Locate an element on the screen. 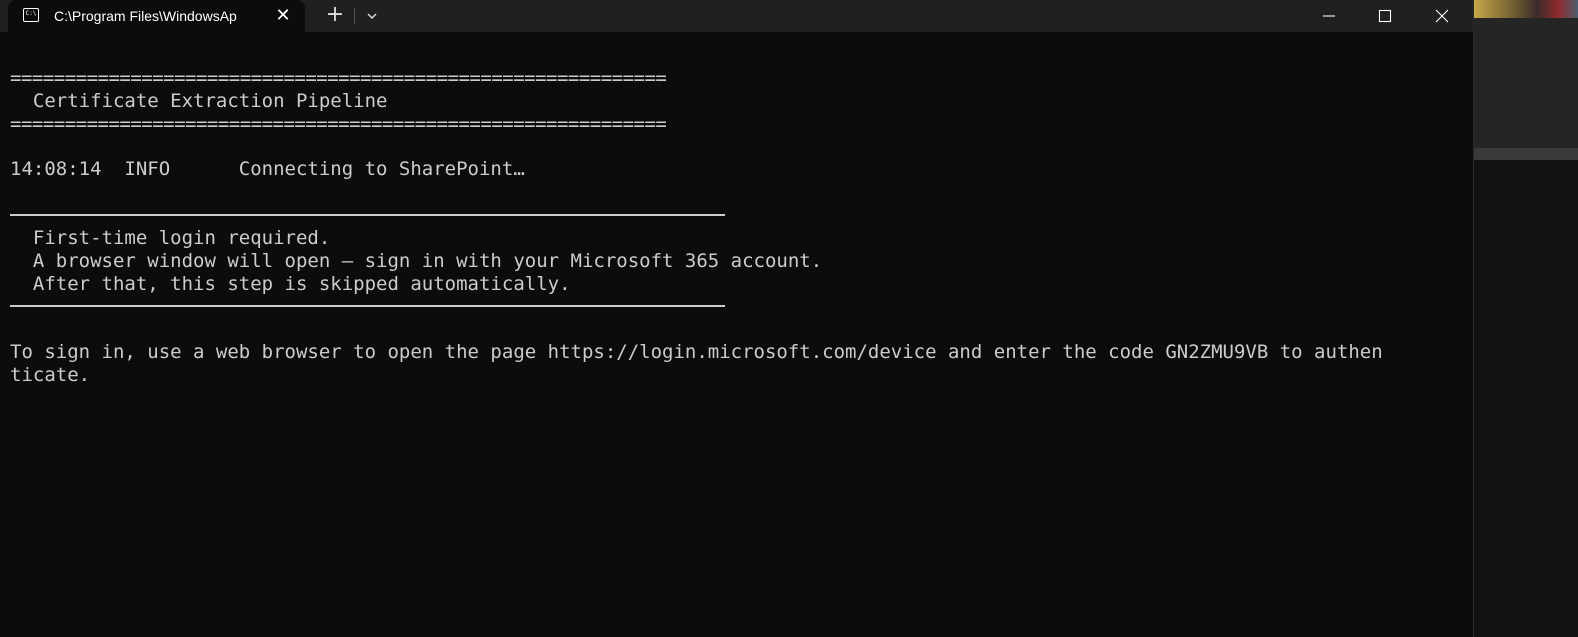 This screenshot has width=1578, height=637. minimize-button is located at coordinates (1329, 16).